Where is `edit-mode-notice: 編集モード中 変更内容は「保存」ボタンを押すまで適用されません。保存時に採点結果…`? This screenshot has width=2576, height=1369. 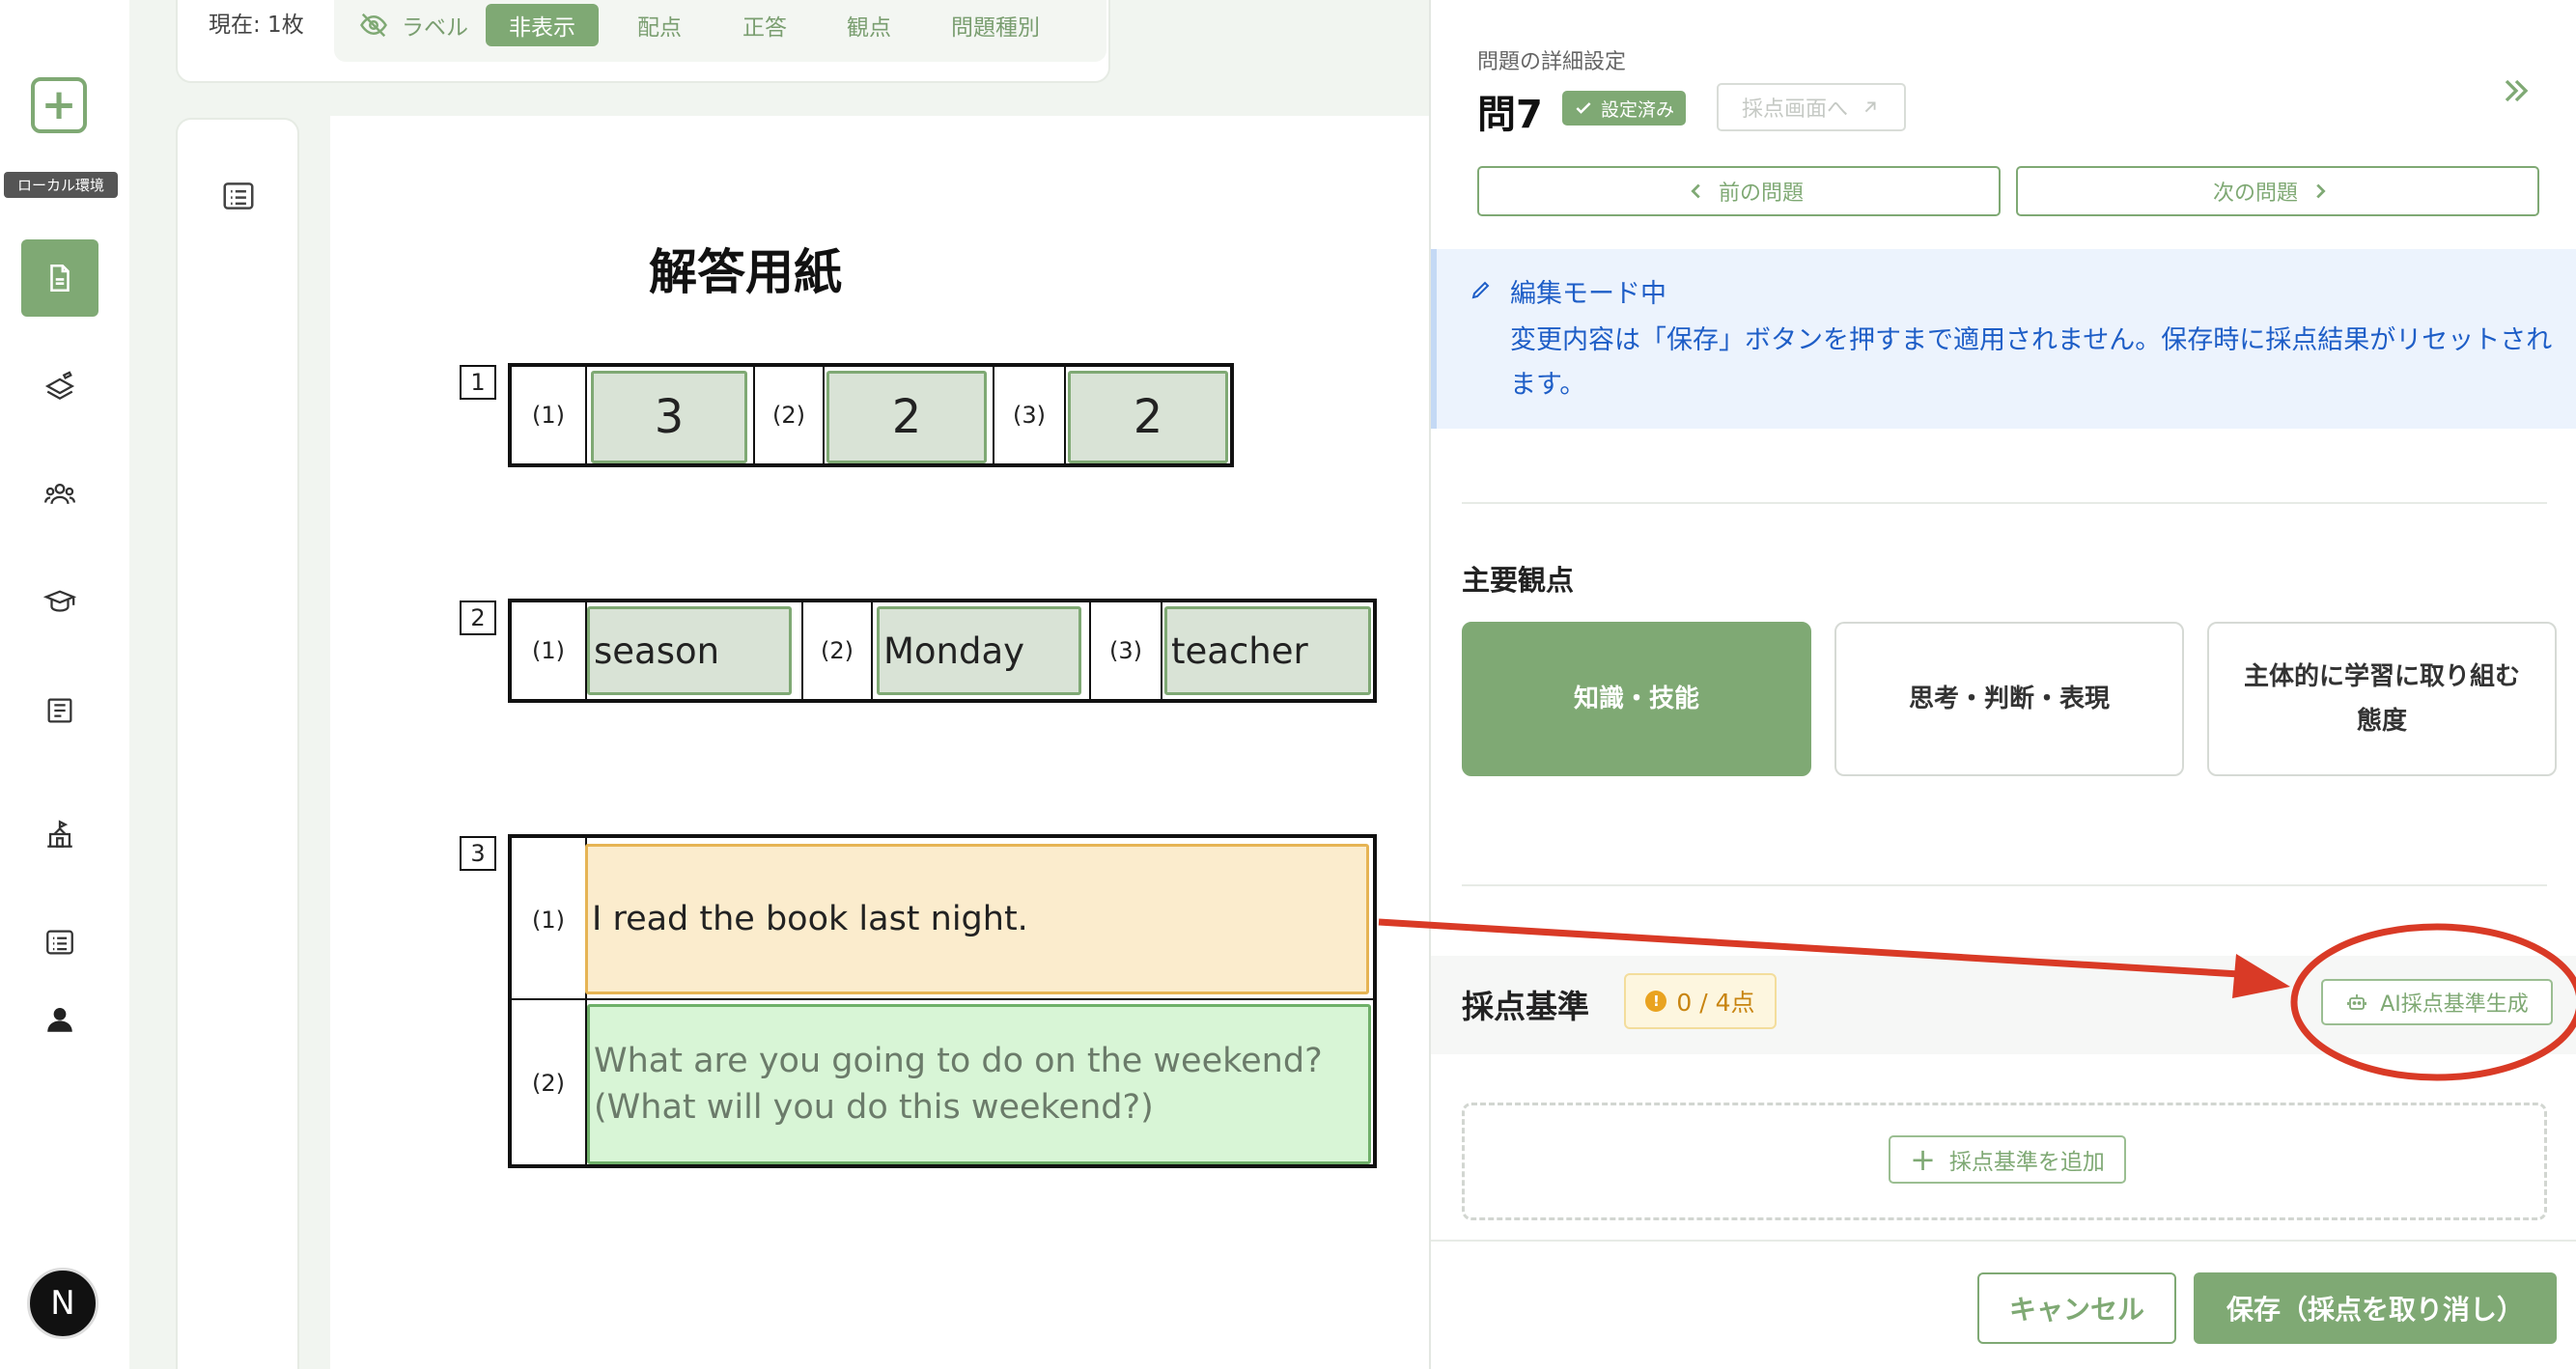 edit-mode-notice: 編集モード中 変更内容は「保存」ボタンを押すまで適用されません。保存時に採点結果… is located at coordinates (2004, 339).